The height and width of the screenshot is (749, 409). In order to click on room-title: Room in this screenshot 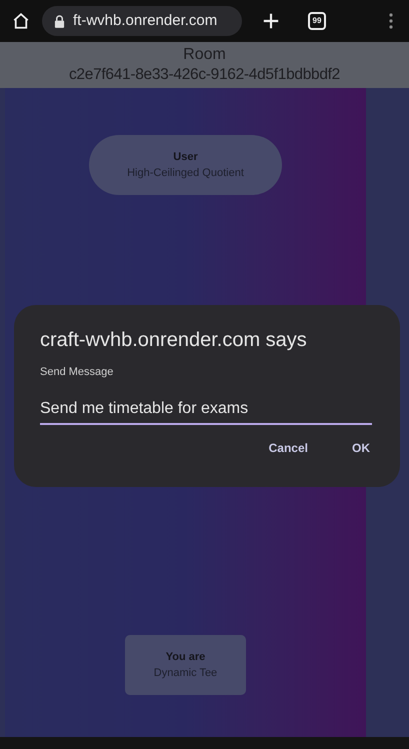, I will do `click(204, 55)`.